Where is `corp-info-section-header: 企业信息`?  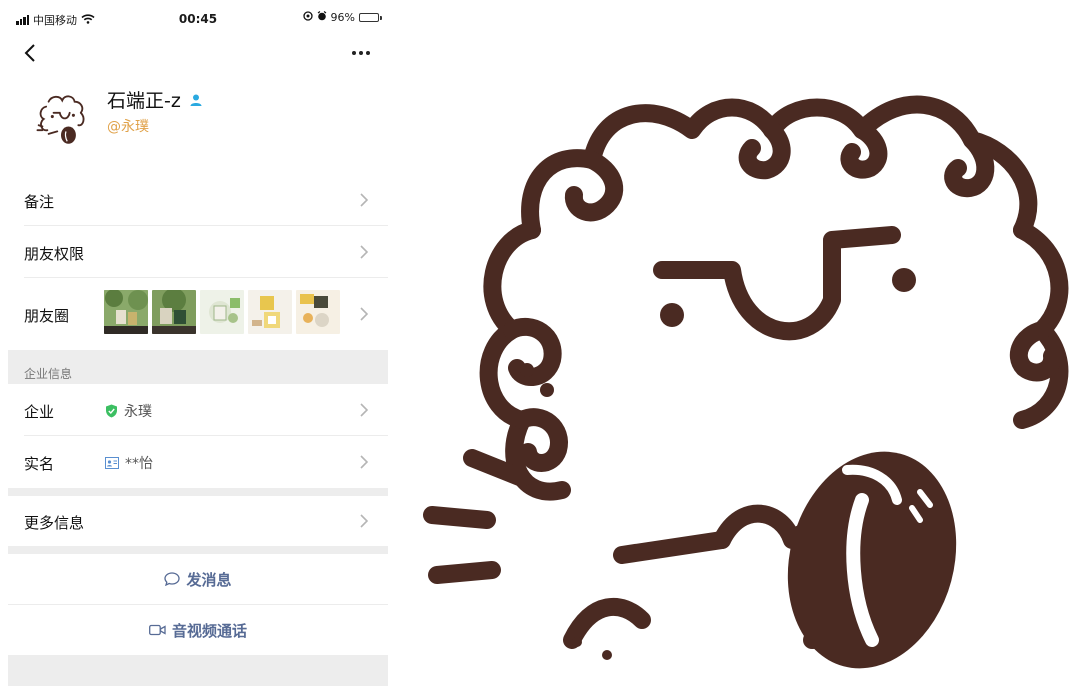 corp-info-section-header: 企业信息 is located at coordinates (198, 367).